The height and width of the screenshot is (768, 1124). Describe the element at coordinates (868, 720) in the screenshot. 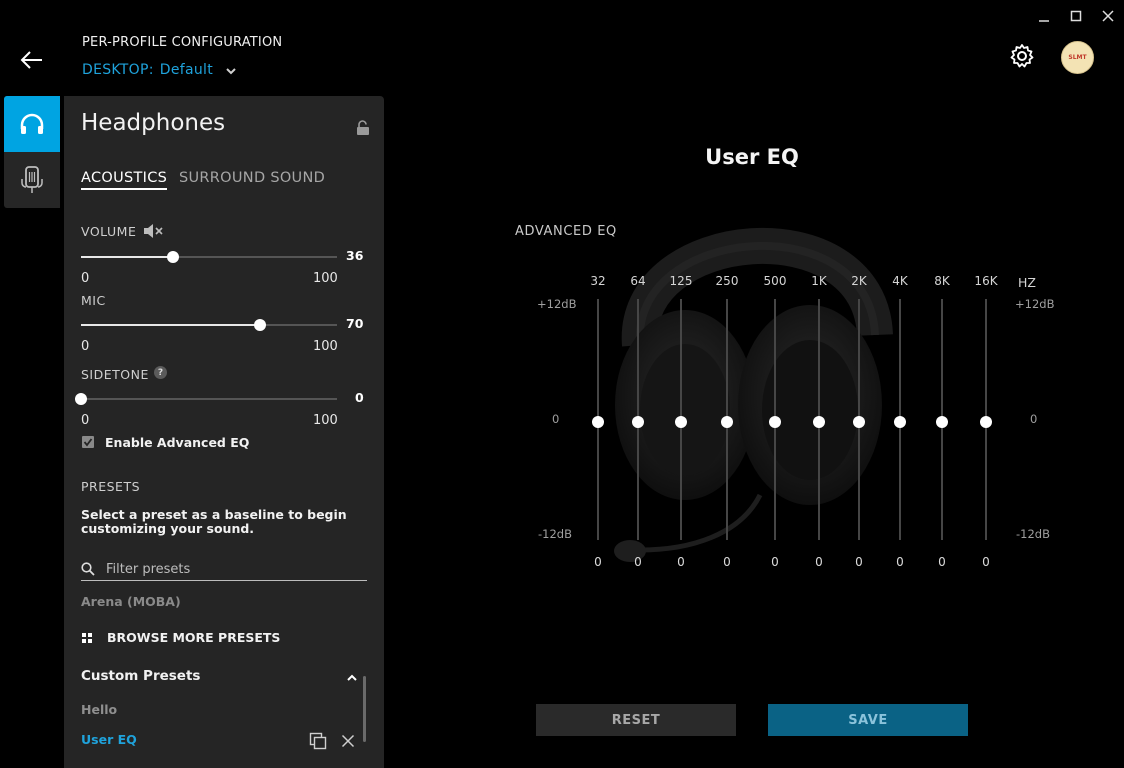

I see `save-button: SAVE` at that location.